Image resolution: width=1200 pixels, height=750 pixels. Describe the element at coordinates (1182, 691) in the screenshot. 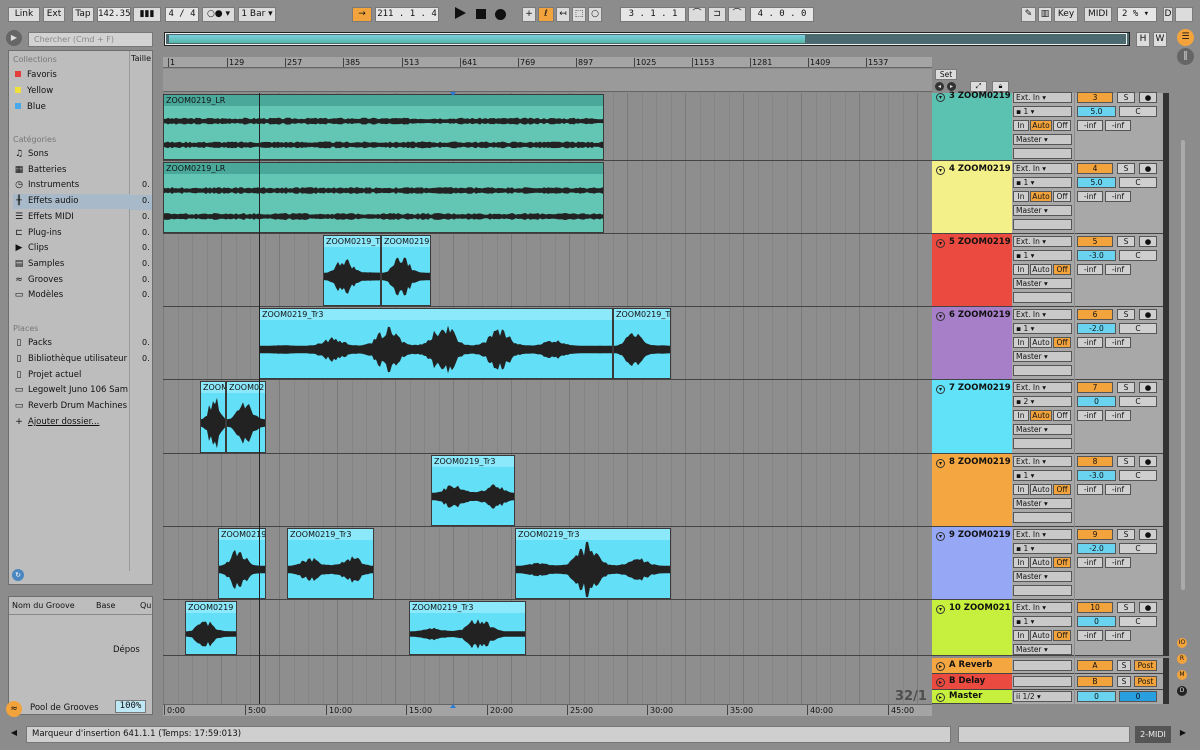

I see `delay-section-icon: D` at that location.